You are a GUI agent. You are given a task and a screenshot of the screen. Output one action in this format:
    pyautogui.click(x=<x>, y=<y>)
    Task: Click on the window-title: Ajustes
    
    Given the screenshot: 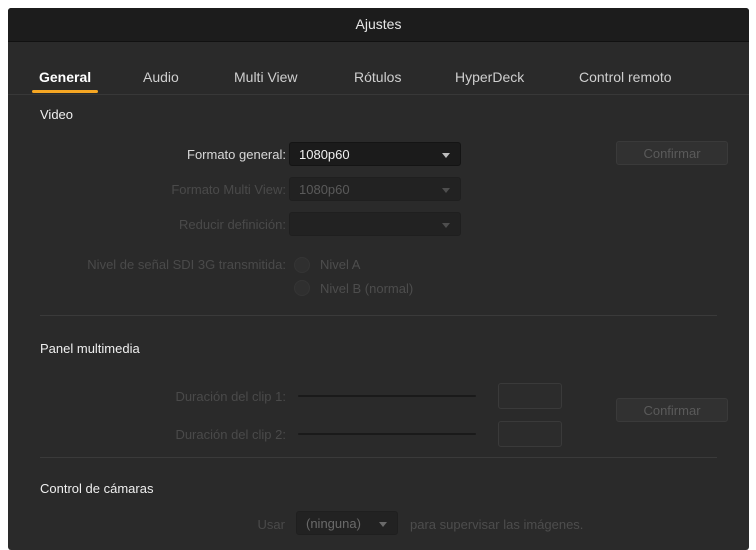 What is the action you would take?
    pyautogui.click(x=378, y=25)
    